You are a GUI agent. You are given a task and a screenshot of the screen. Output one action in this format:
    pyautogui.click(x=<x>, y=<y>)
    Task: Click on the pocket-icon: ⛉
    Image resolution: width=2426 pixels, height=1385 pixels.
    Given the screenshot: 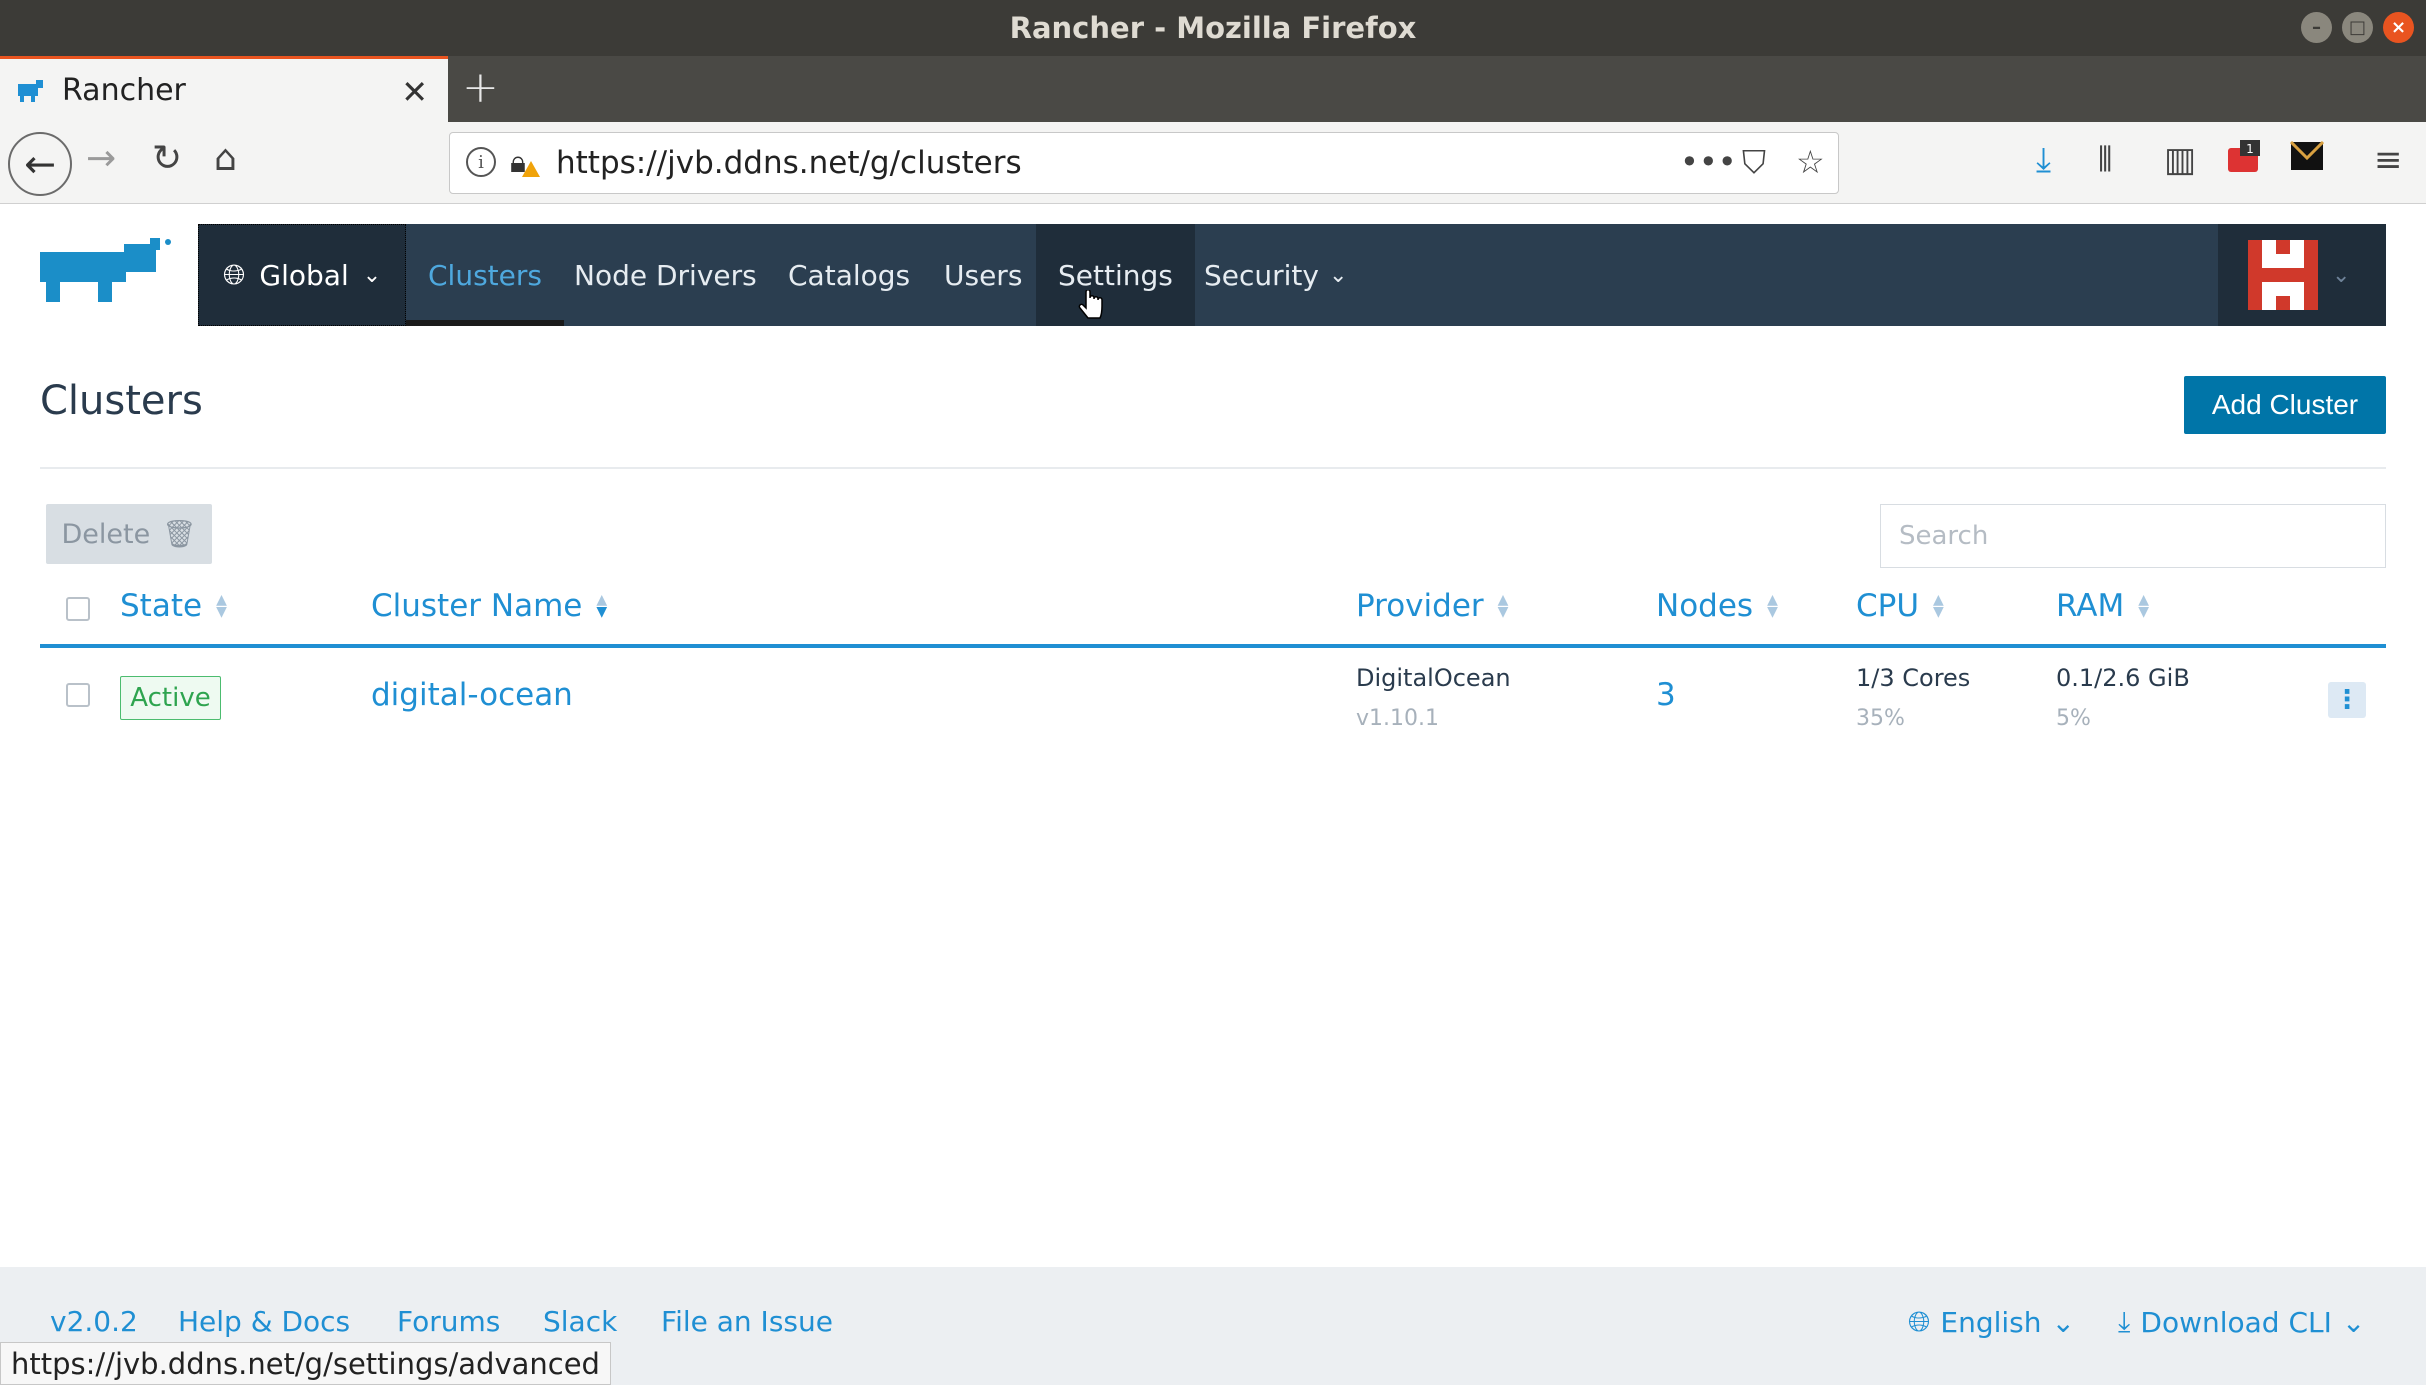 What is the action you would take?
    pyautogui.click(x=1754, y=162)
    